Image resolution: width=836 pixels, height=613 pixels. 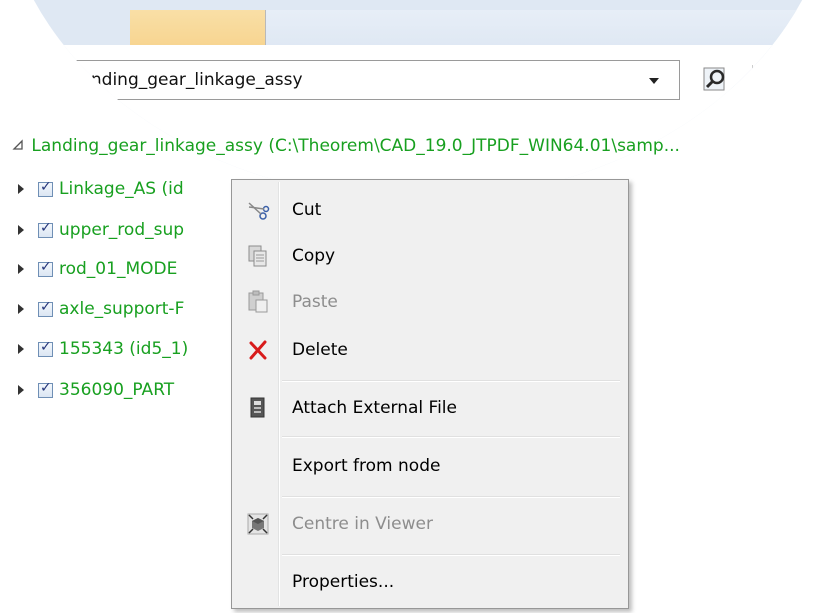 I want to click on search-icon, so click(x=714, y=79).